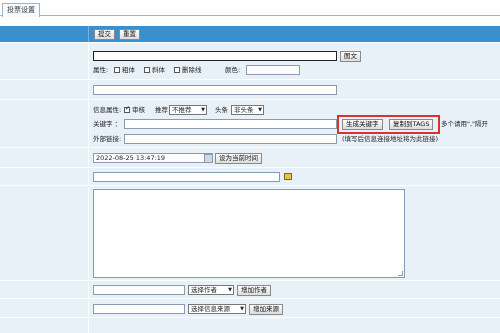 This screenshot has width=500, height=333. I want to click on form-header-row: 提交 重置, so click(250, 34).